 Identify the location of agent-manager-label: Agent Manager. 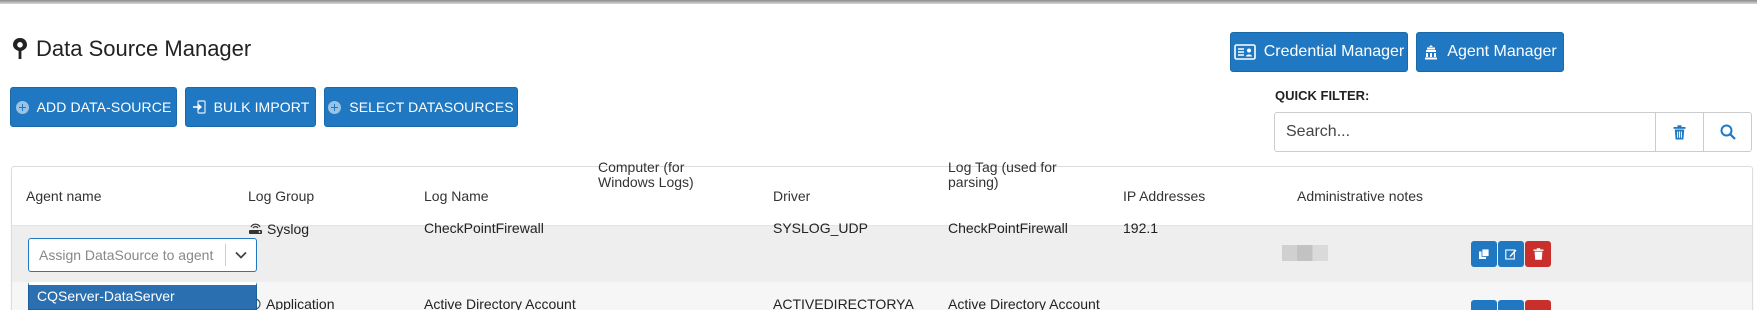
(1502, 51).